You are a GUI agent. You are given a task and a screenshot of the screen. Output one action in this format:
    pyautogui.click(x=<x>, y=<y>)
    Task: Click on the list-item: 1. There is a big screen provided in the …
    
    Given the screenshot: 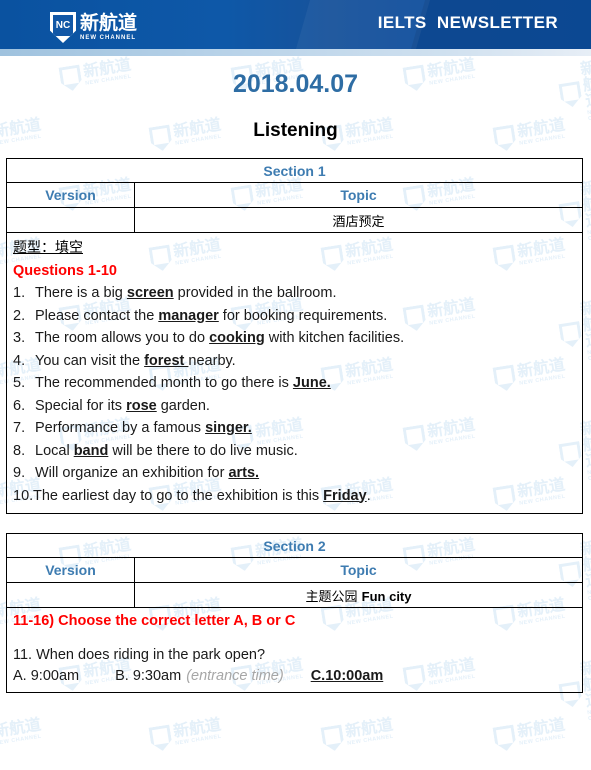 What is the action you would take?
    pyautogui.click(x=295, y=293)
    